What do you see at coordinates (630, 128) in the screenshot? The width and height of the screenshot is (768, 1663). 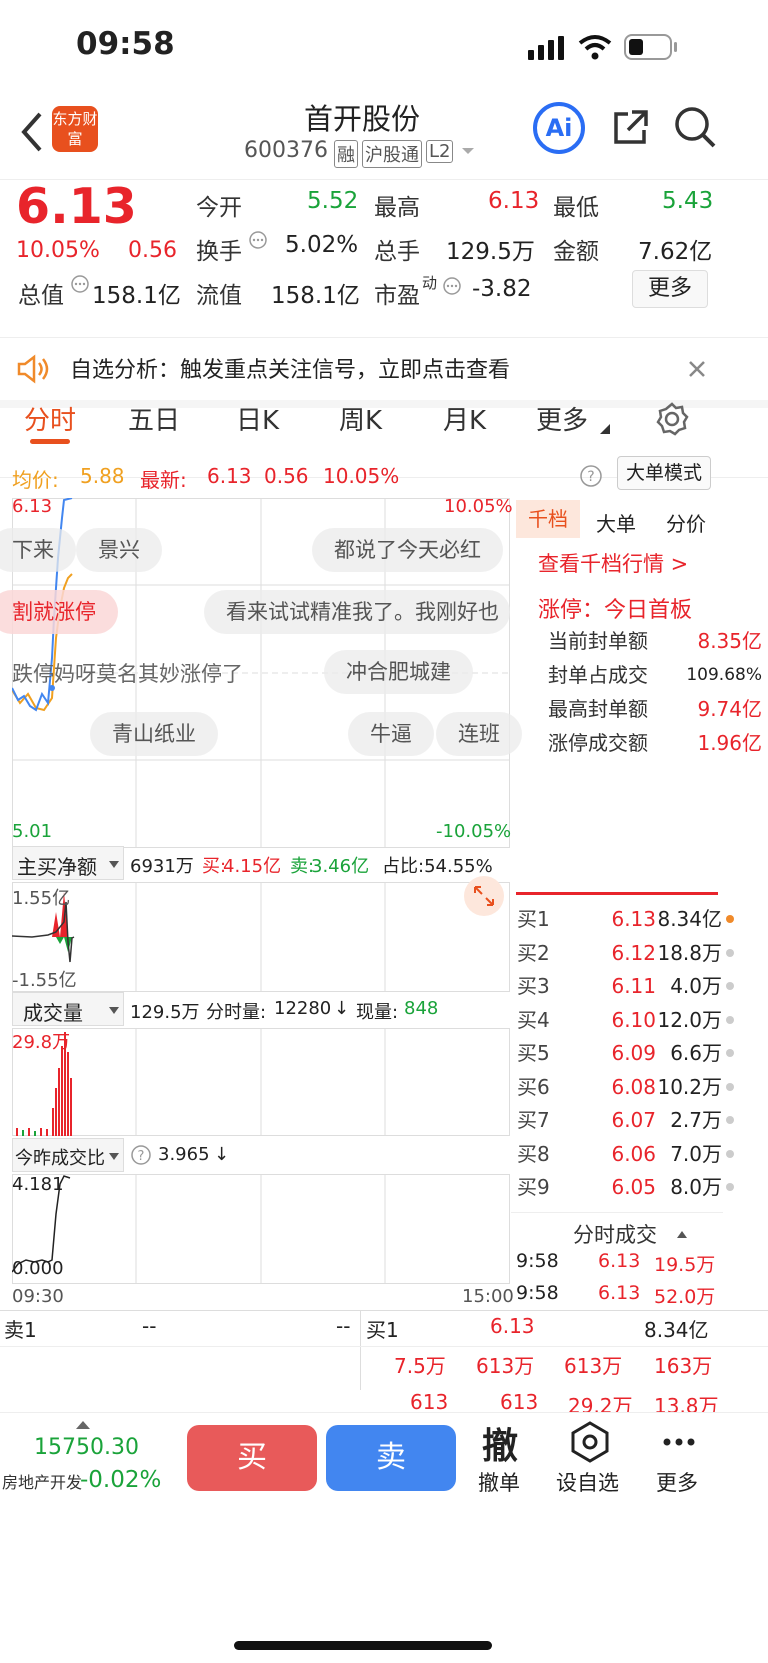 I see `share-icon` at bounding box center [630, 128].